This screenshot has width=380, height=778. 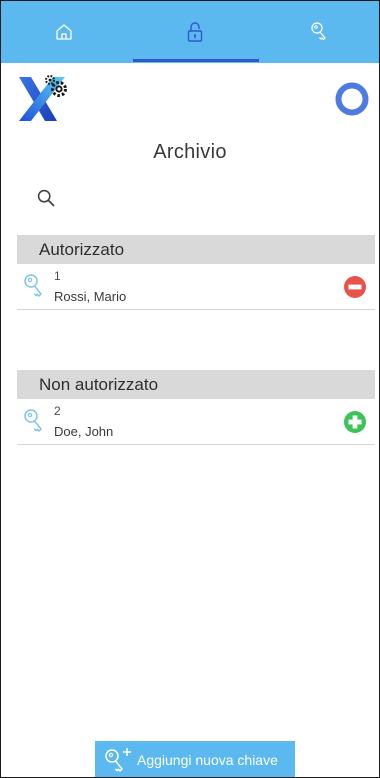 I want to click on lock-icon, so click(x=195, y=32).